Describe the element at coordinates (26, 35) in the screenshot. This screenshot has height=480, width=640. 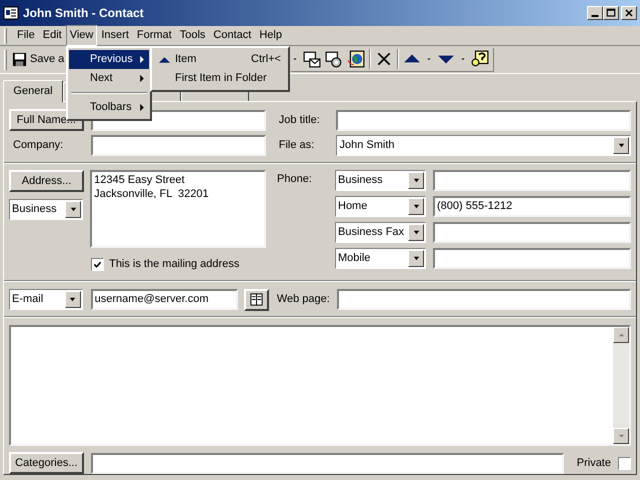
I see `menu-item: File` at that location.